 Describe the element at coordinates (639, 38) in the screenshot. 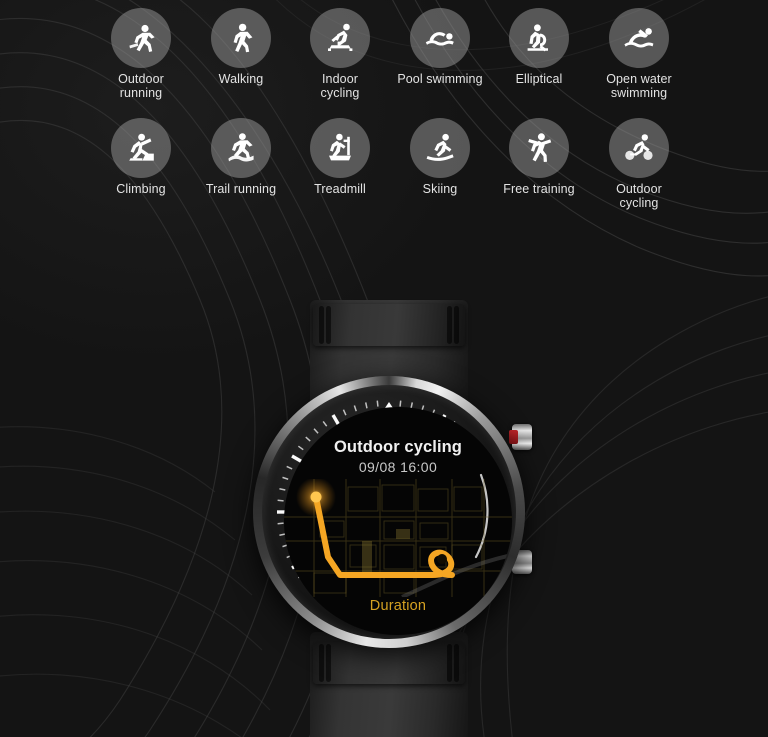

I see `open-water-swimming-icon` at that location.